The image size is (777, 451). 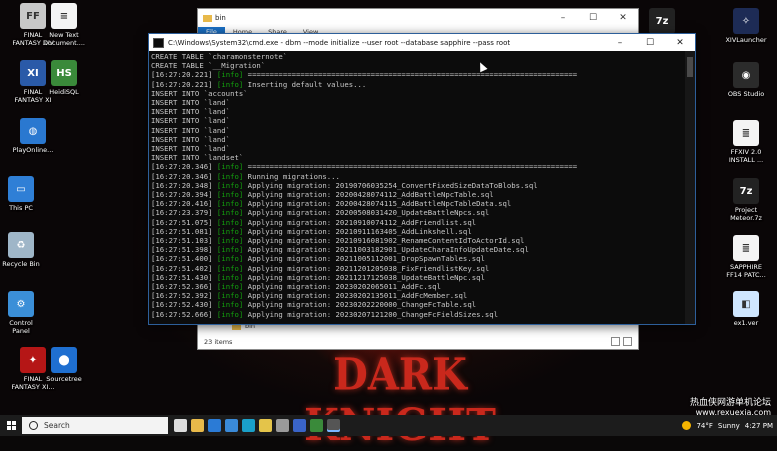 I want to click on task-view-icon, so click(x=180, y=425).